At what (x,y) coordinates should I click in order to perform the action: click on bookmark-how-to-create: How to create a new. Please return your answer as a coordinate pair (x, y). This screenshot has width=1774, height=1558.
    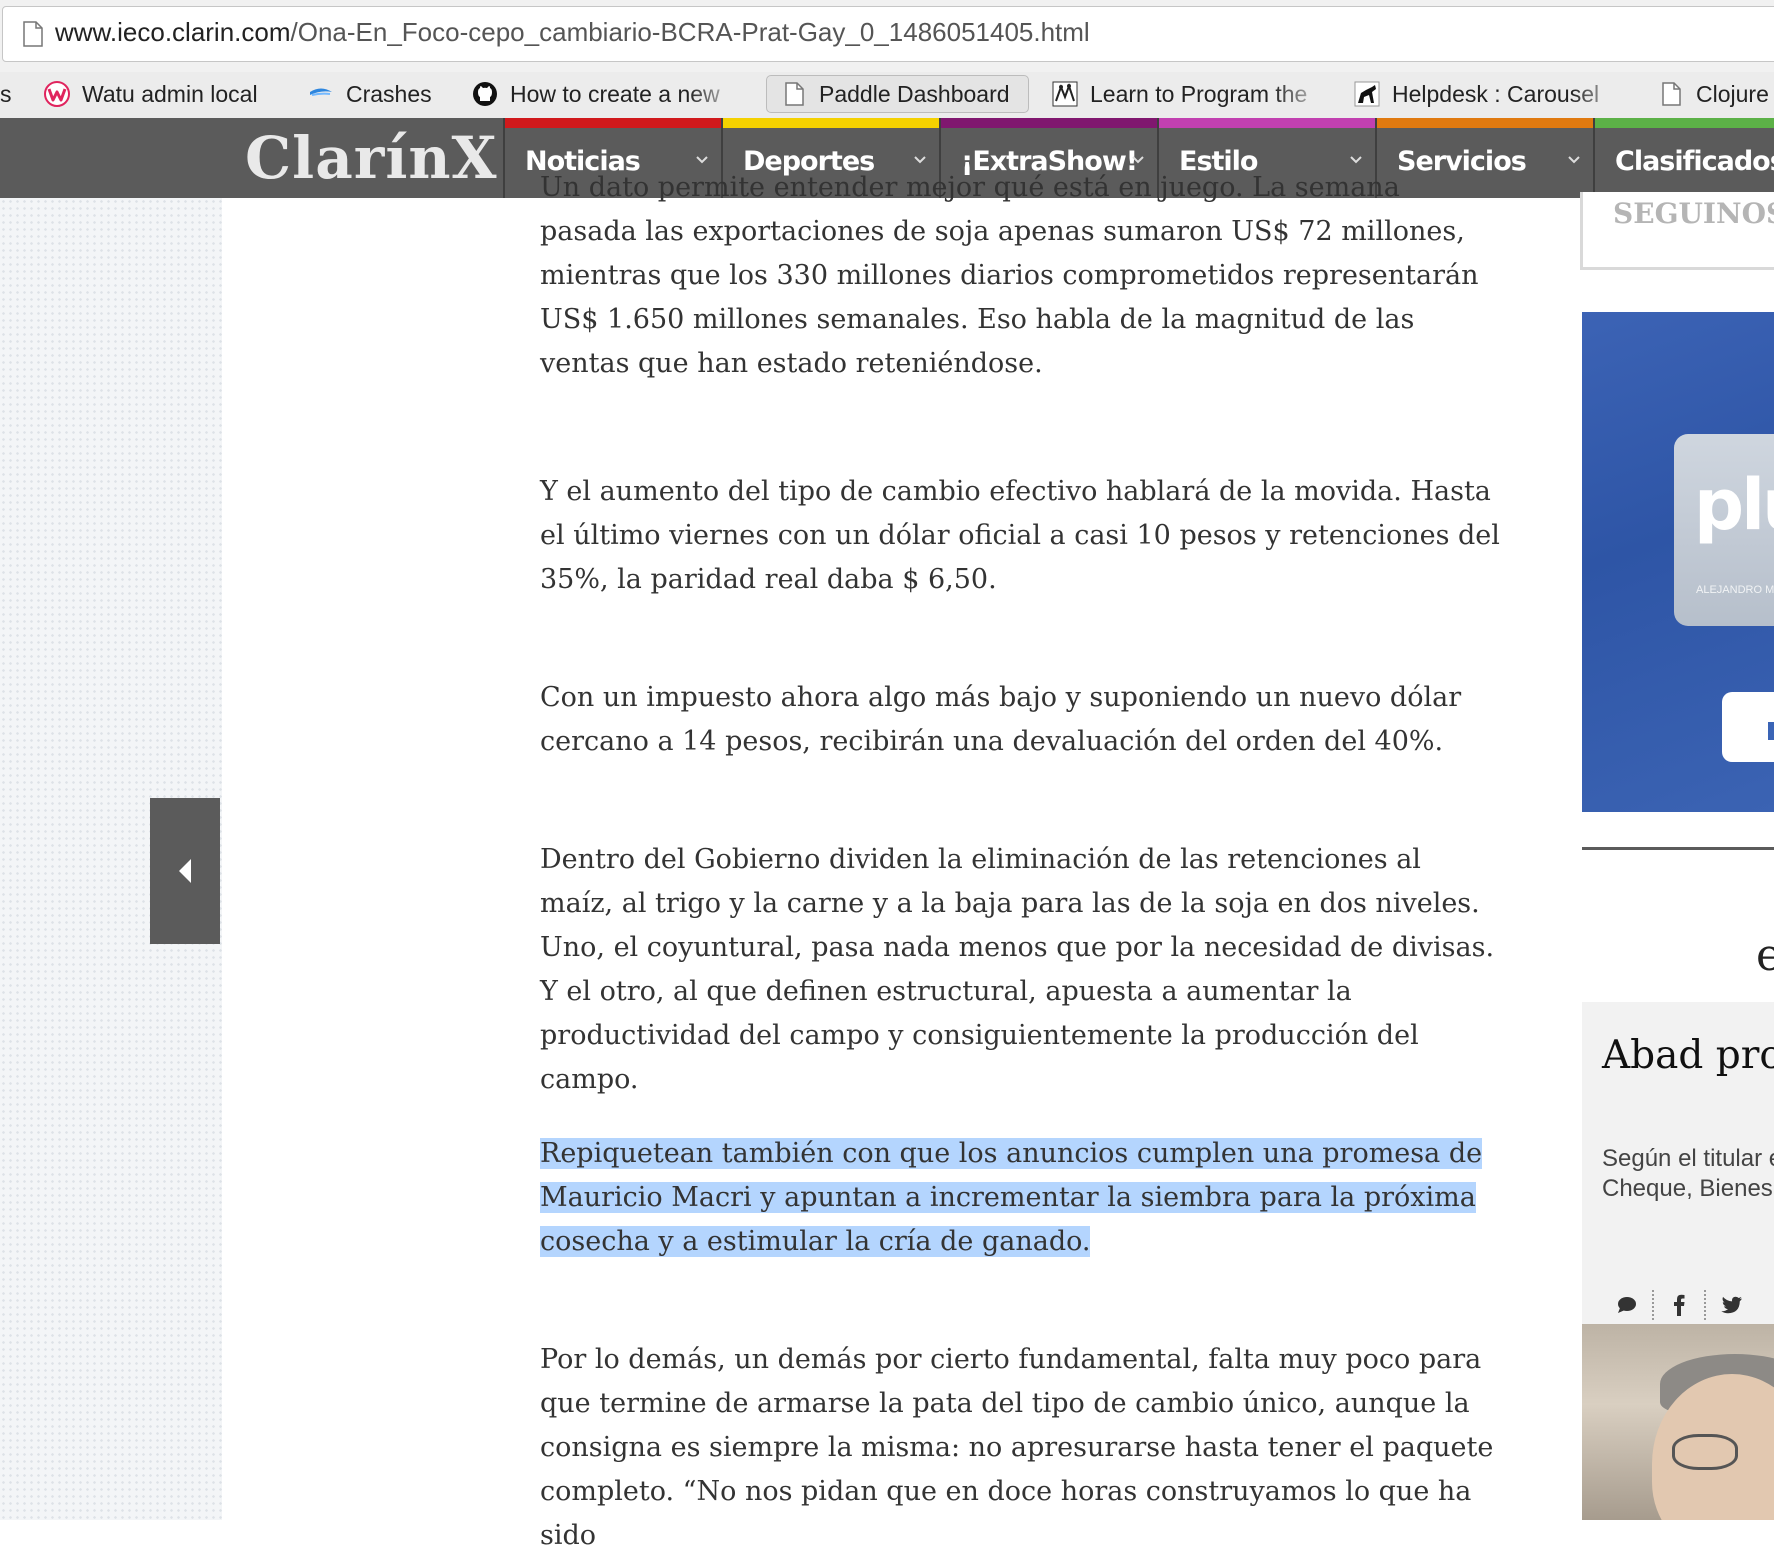
    Looking at the image, I should click on (607, 94).